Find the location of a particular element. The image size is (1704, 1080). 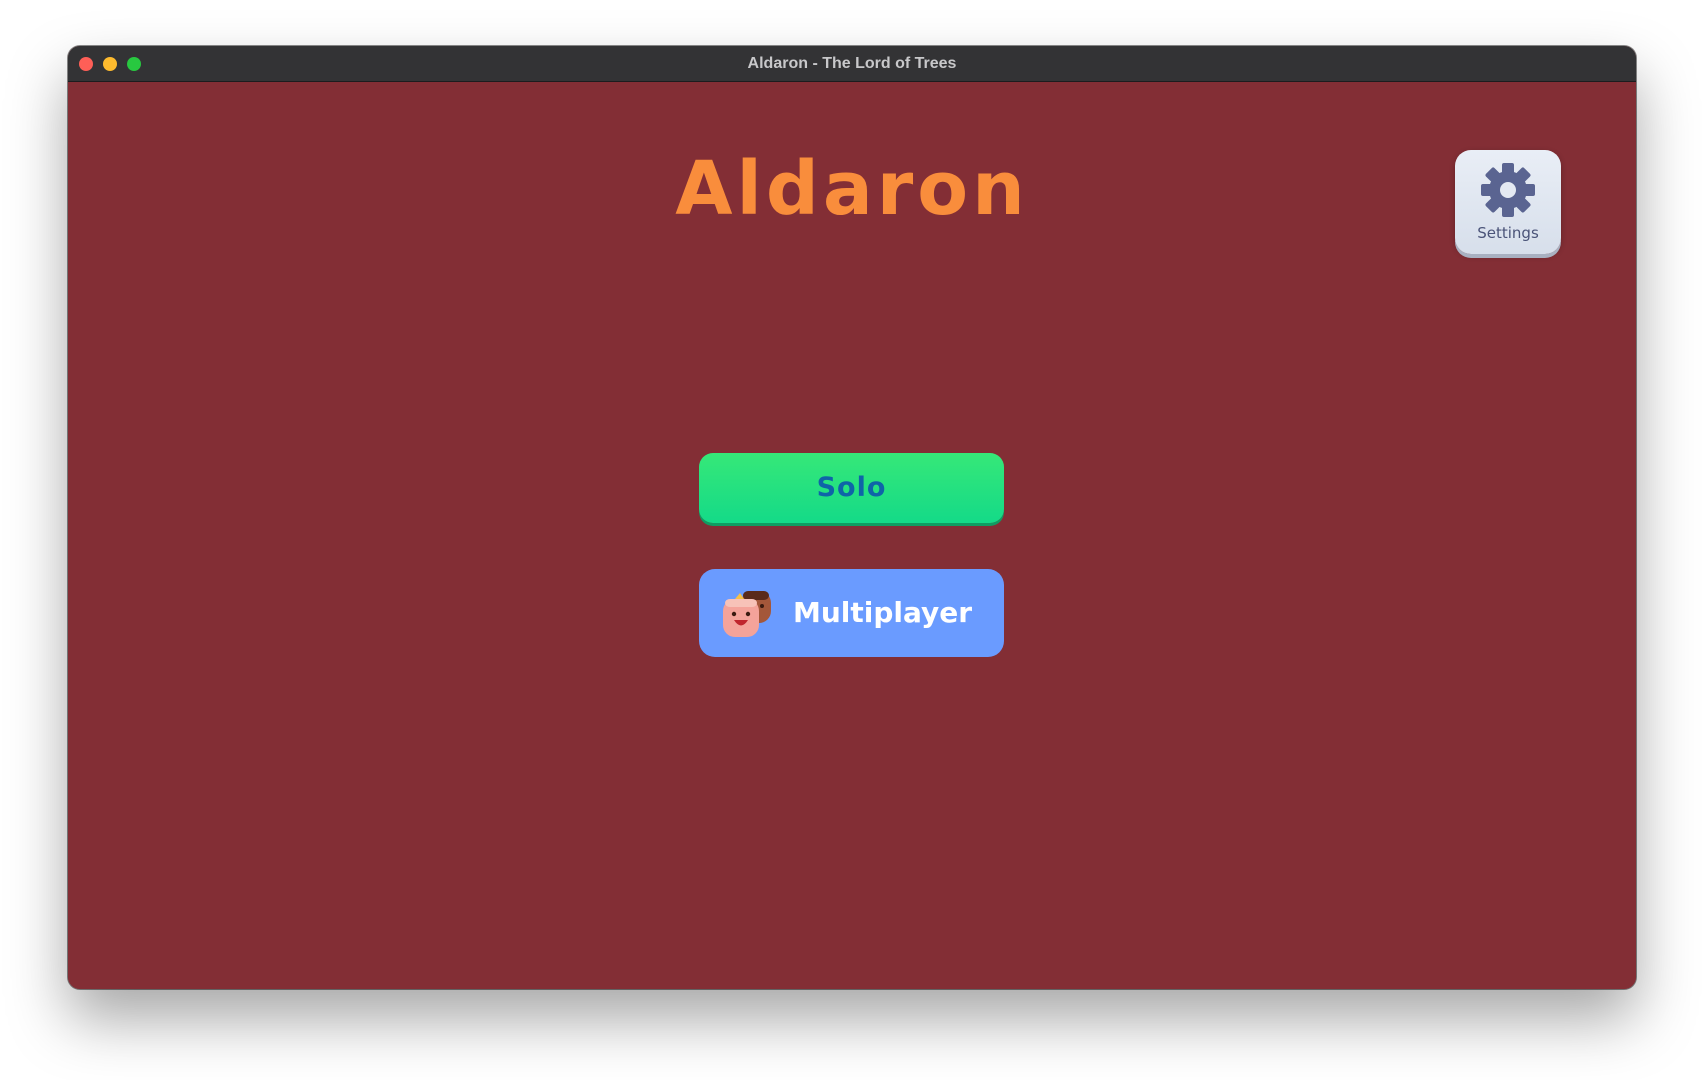

game-title: Aldaron is located at coordinates (852, 189).